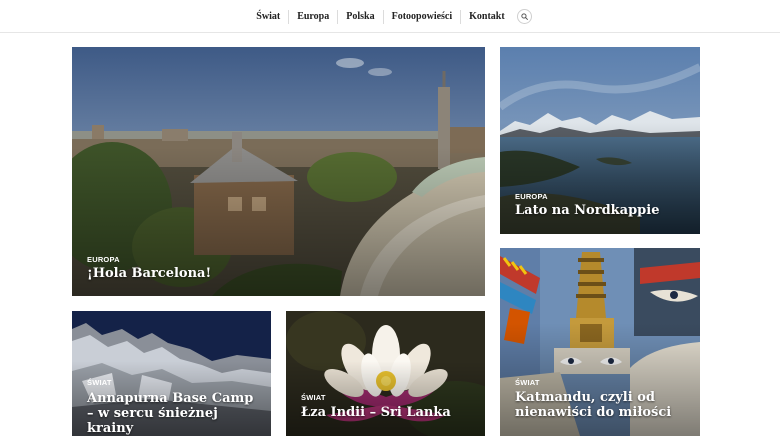 The image size is (780, 440). Describe the element at coordinates (314, 16) in the screenshot. I see `nav-item-europa: Europa` at that location.